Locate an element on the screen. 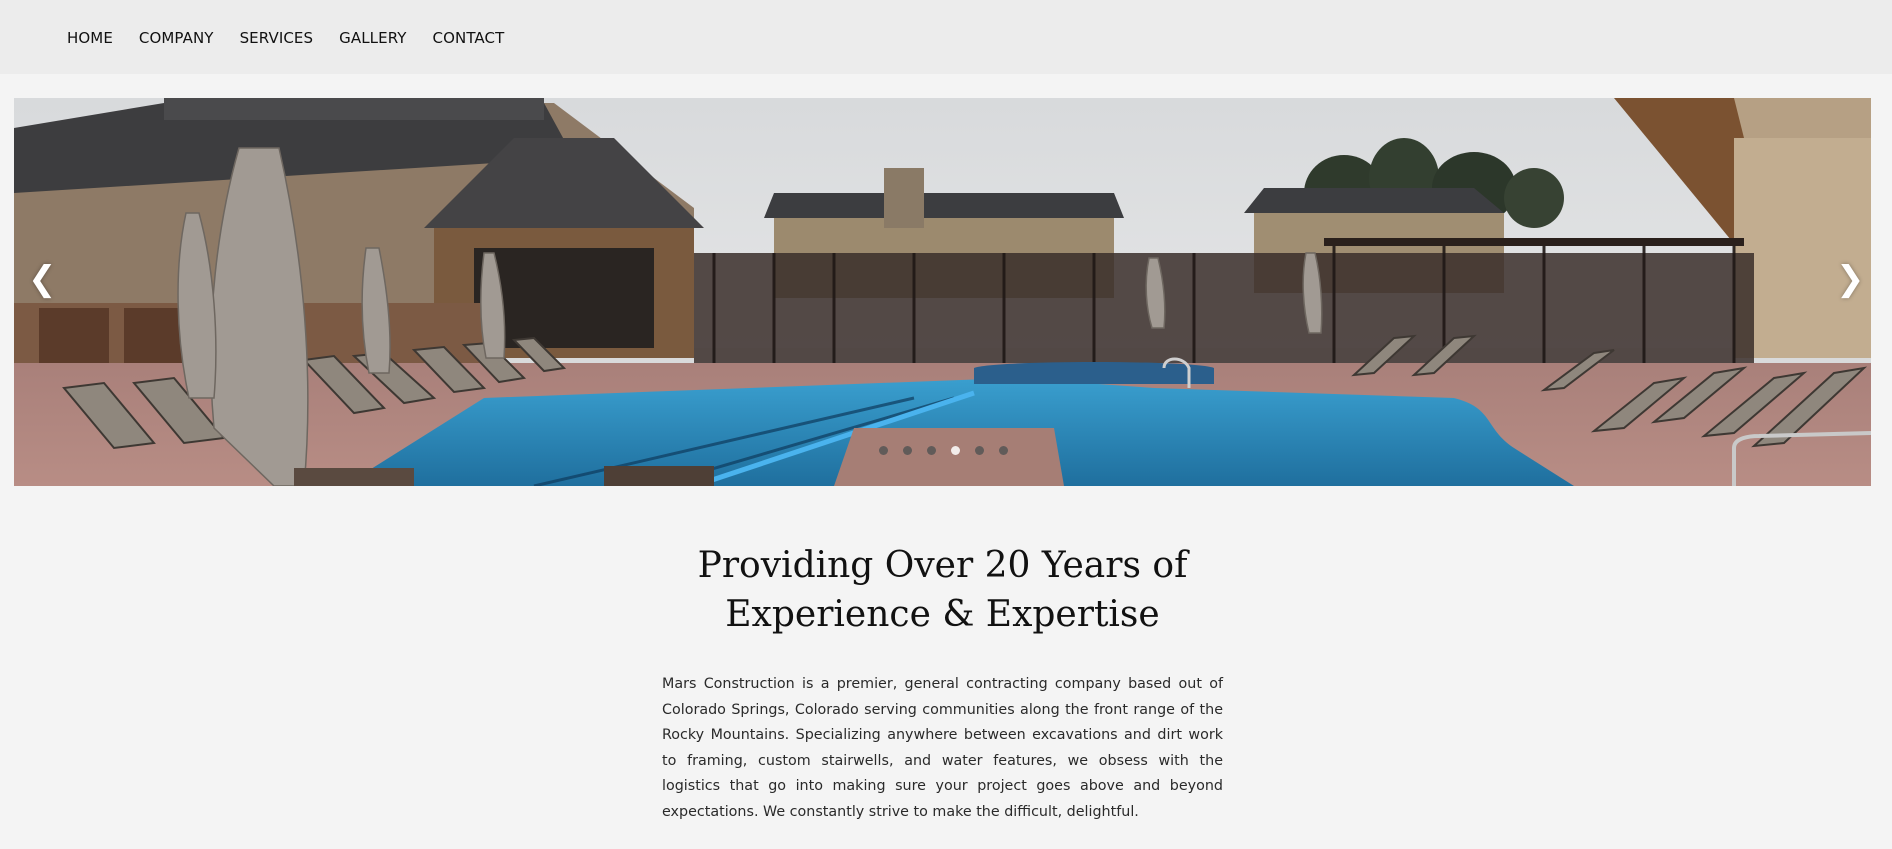 This screenshot has width=1892, height=849. nav-item-contact: CONTACT is located at coordinates (469, 38).